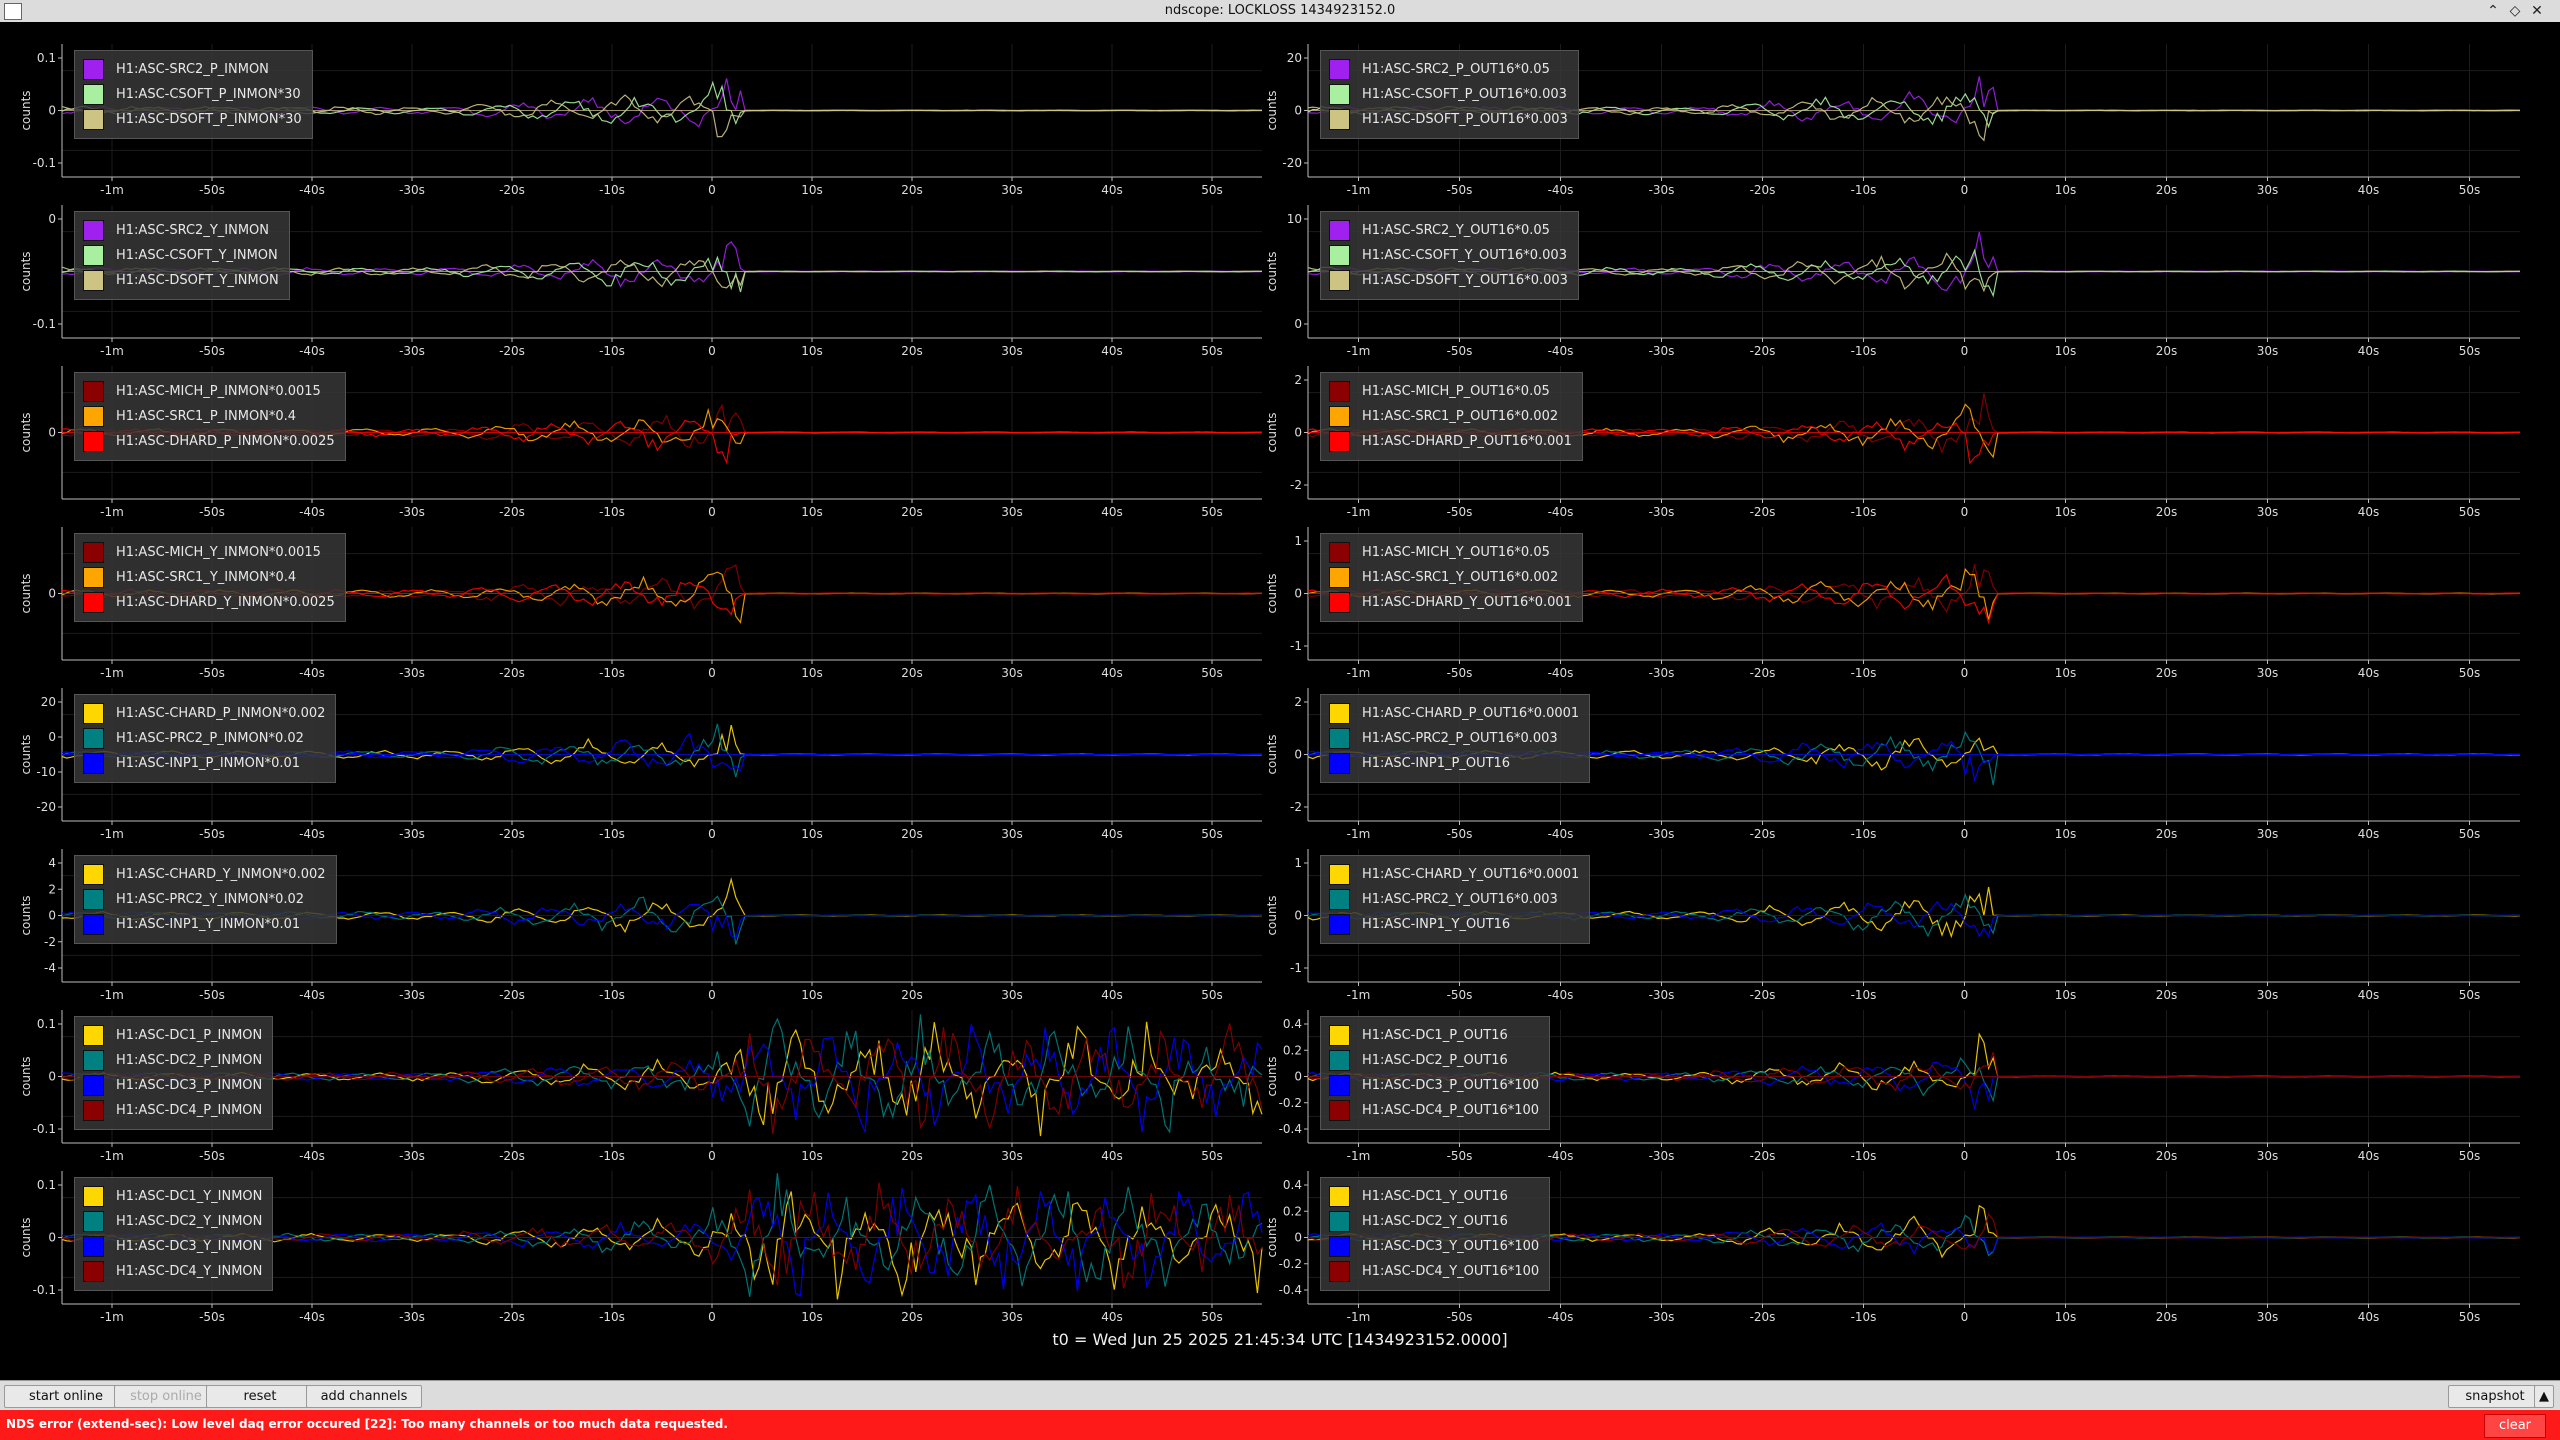  I want to click on clear-button: clear, so click(2515, 1426).